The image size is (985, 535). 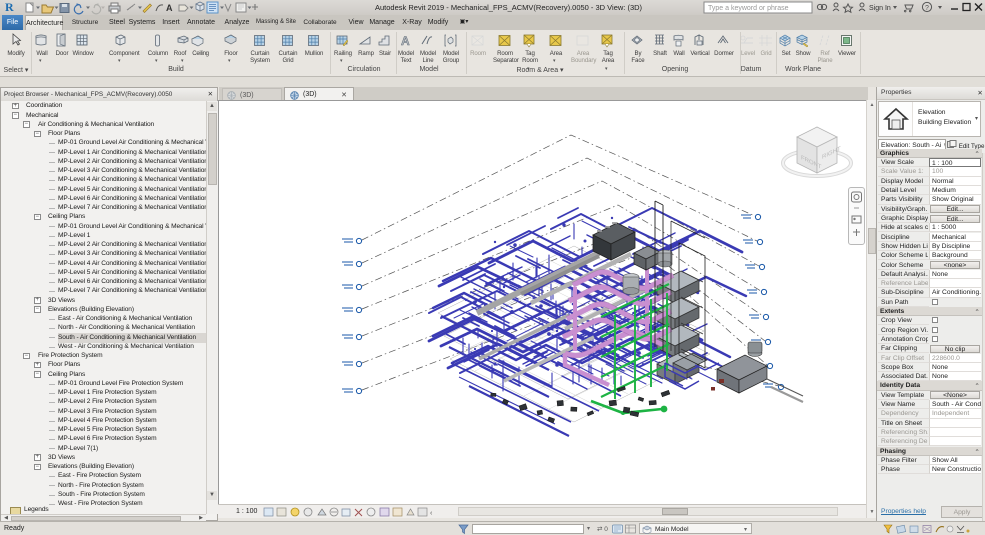 What do you see at coordinates (748, 8) in the screenshot?
I see `svg-text: Type a keyword or phrase` at bounding box center [748, 8].